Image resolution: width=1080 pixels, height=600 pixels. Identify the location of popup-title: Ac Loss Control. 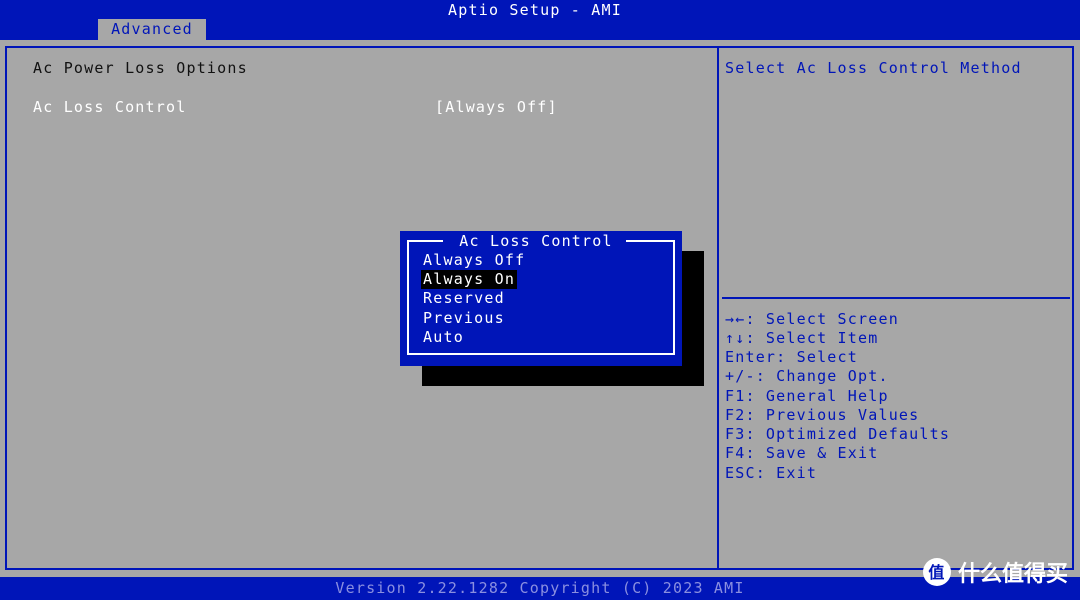
(536, 241).